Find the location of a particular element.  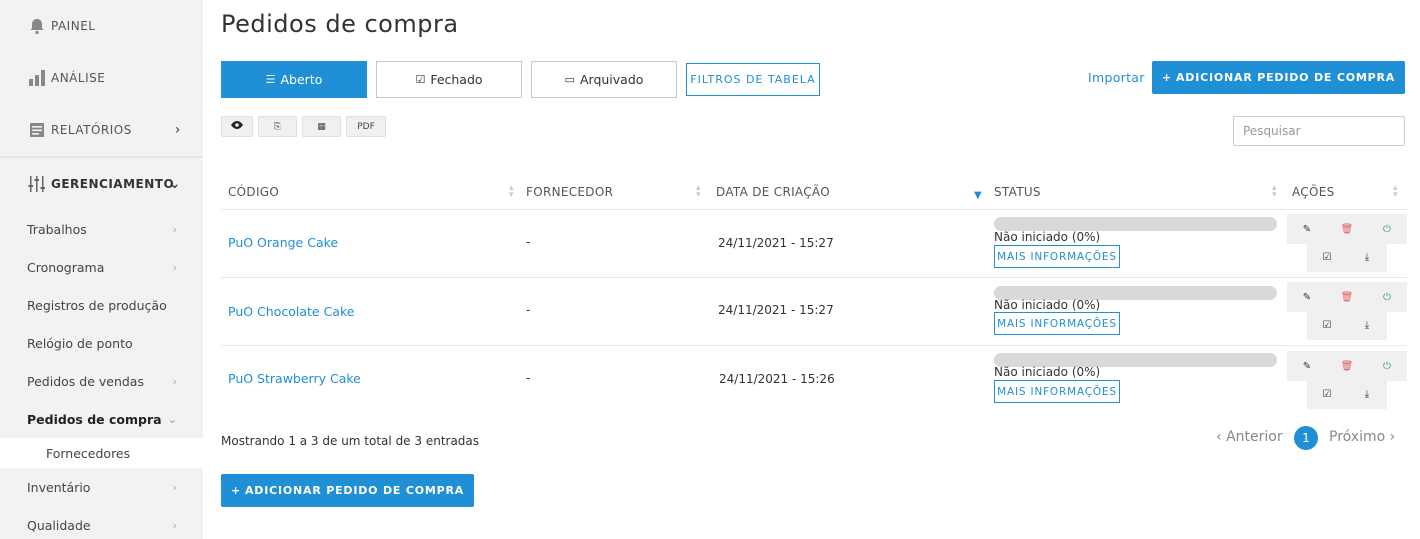

report-icon is located at coordinates (37, 130).